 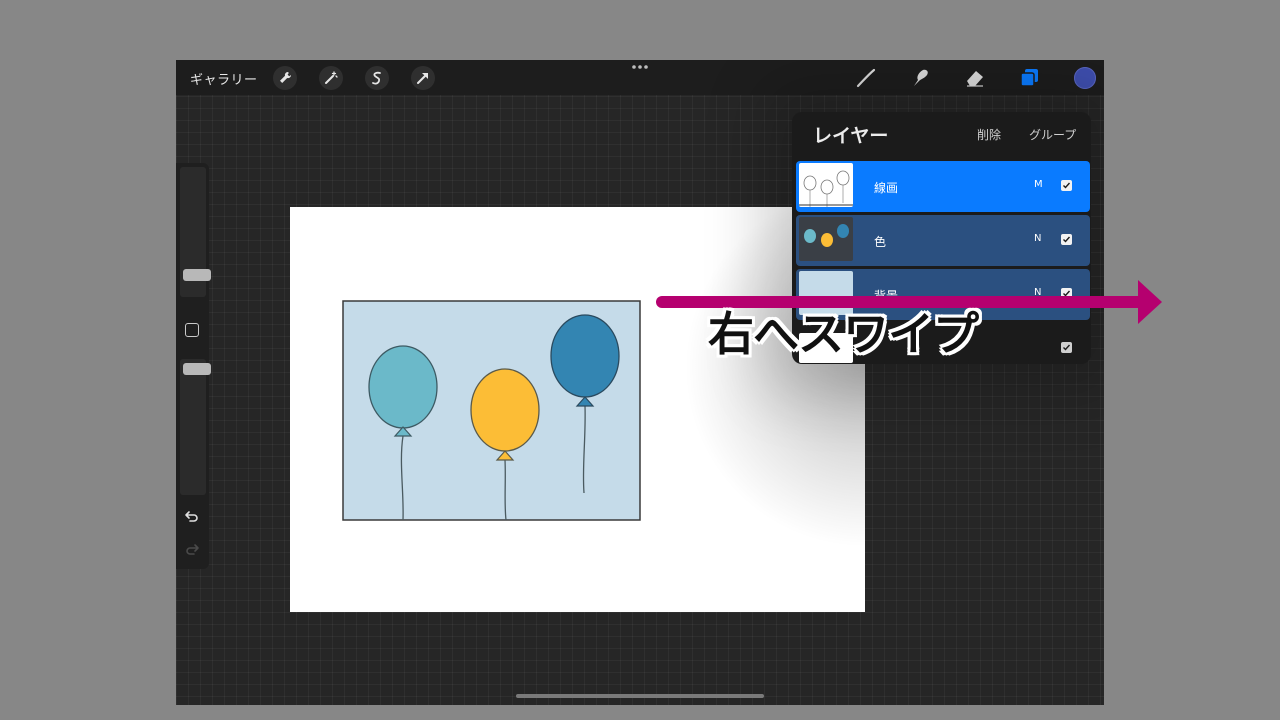 What do you see at coordinates (851, 136) in the screenshot?
I see `layers-title: レイヤー` at bounding box center [851, 136].